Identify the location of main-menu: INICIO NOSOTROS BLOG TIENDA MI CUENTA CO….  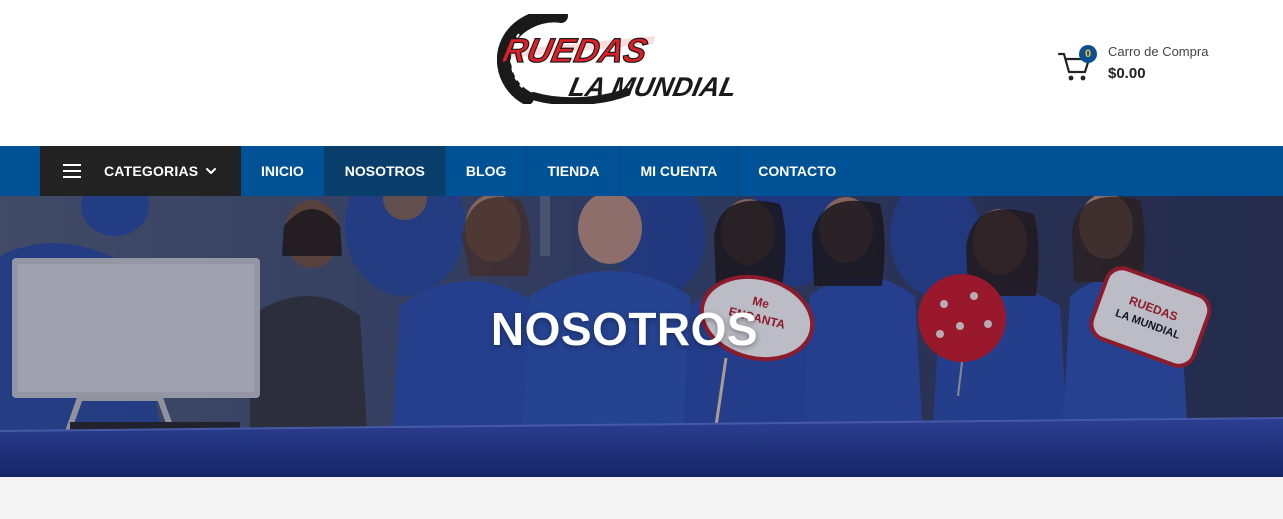
(548, 171).